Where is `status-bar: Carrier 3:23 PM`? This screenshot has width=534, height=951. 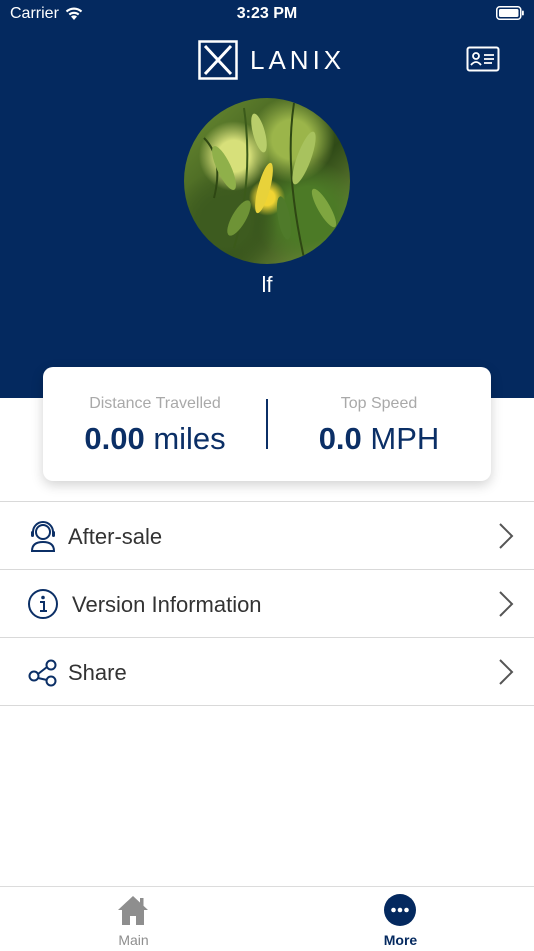 status-bar: Carrier 3:23 PM is located at coordinates (267, 15).